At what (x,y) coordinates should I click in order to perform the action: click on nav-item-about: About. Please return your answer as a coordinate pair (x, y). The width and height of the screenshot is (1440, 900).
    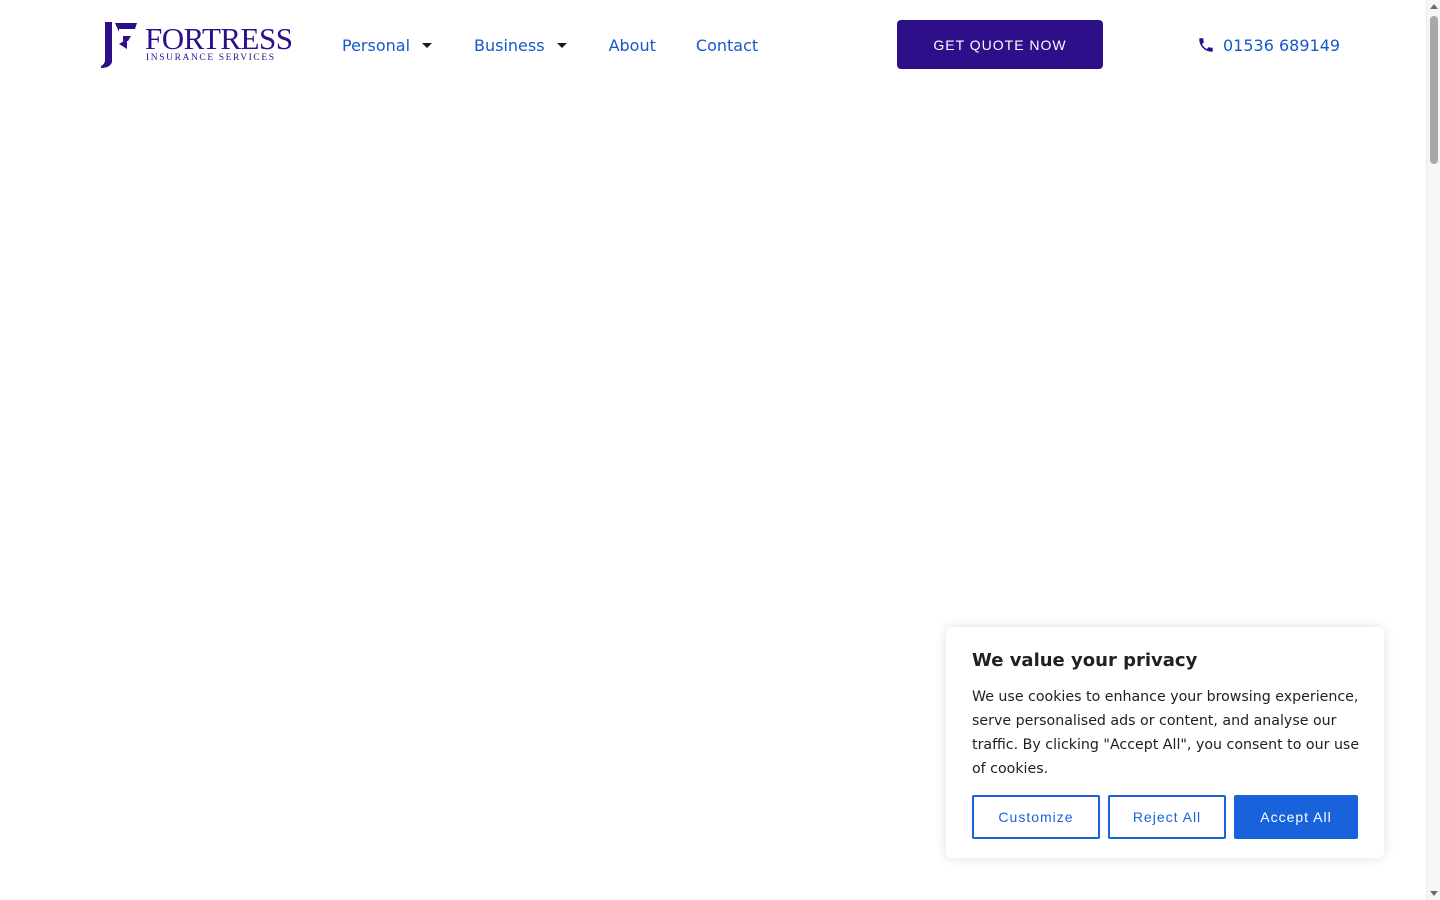
    Looking at the image, I should click on (632, 45).